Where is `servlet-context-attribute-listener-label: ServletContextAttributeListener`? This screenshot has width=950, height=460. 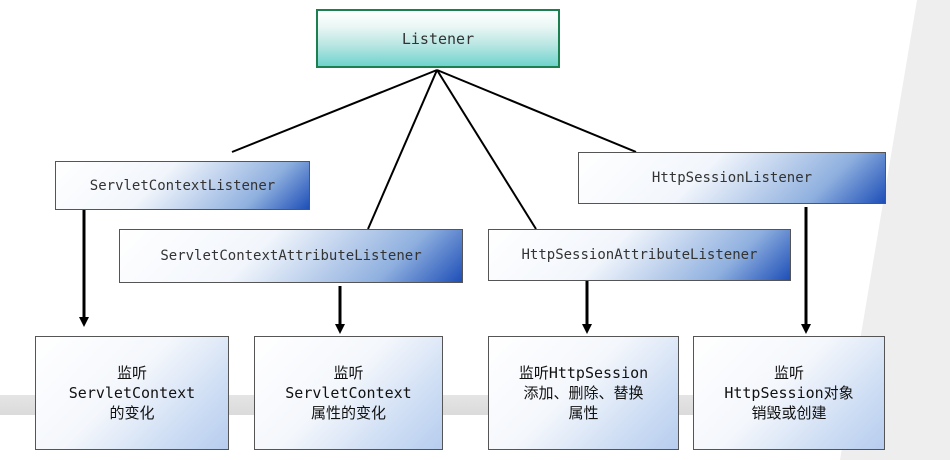 servlet-context-attribute-listener-label: ServletContextAttributeListener is located at coordinates (291, 256).